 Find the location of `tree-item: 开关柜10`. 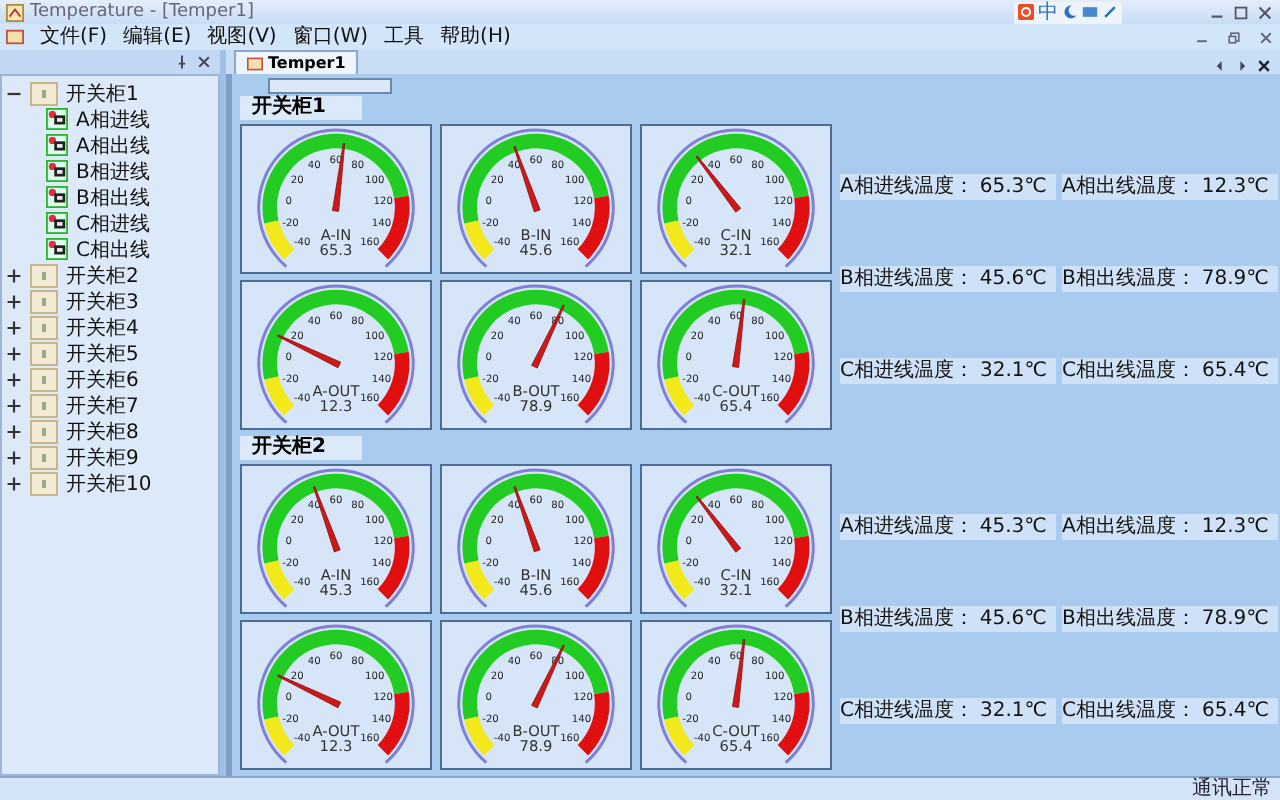

tree-item: 开关柜10 is located at coordinates (109, 483).